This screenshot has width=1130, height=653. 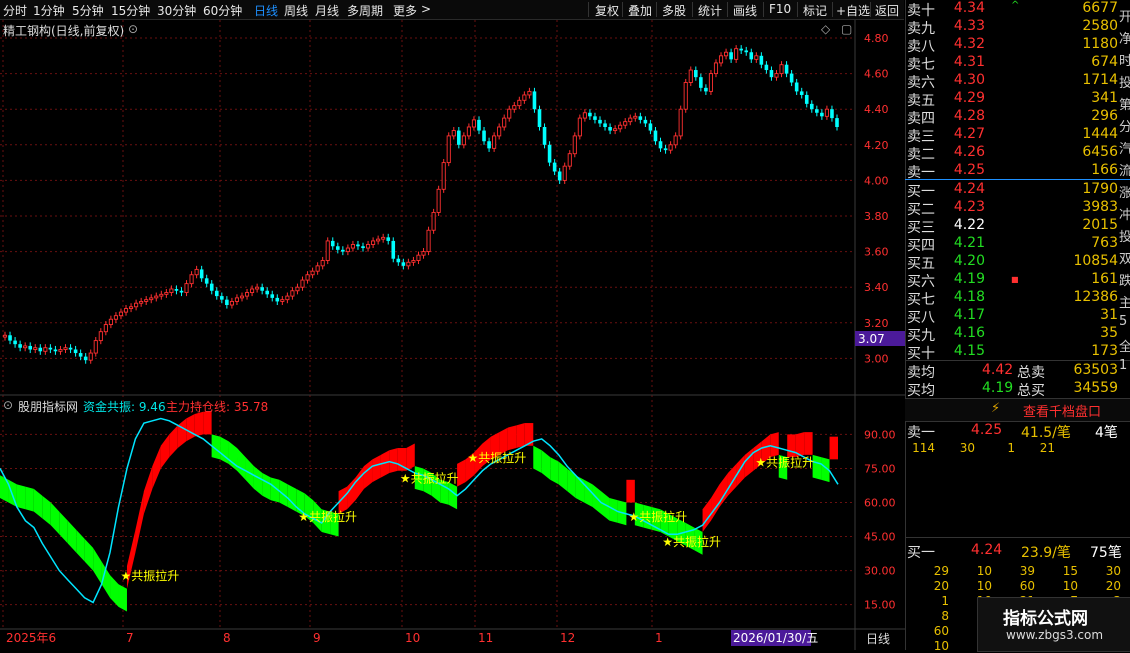 What do you see at coordinates (1017, 316) in the screenshot?
I see `bid-row: 买八 4.17 31` at bounding box center [1017, 316].